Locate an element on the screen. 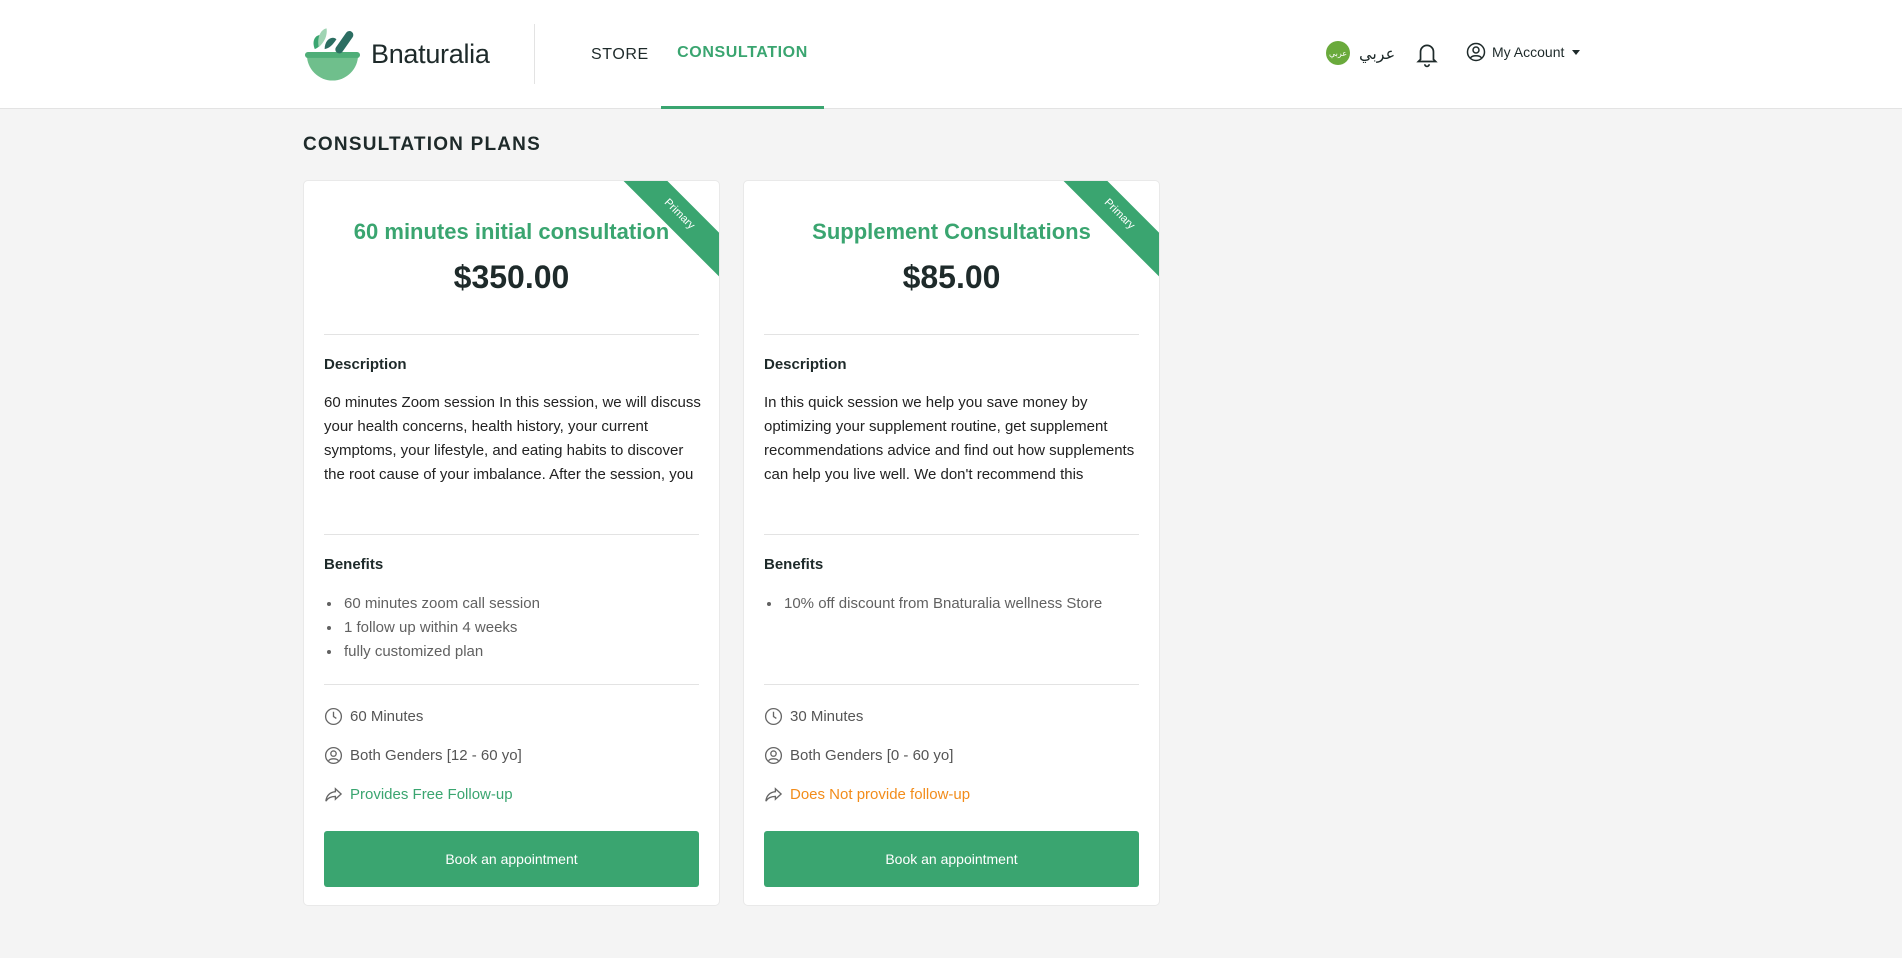  header-divider is located at coordinates (534, 54).